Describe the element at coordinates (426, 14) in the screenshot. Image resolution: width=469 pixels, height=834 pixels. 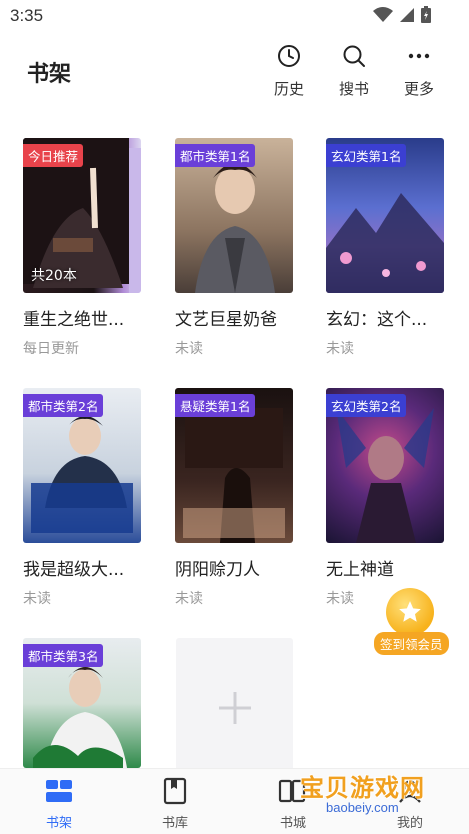
I see `battery-icon` at that location.